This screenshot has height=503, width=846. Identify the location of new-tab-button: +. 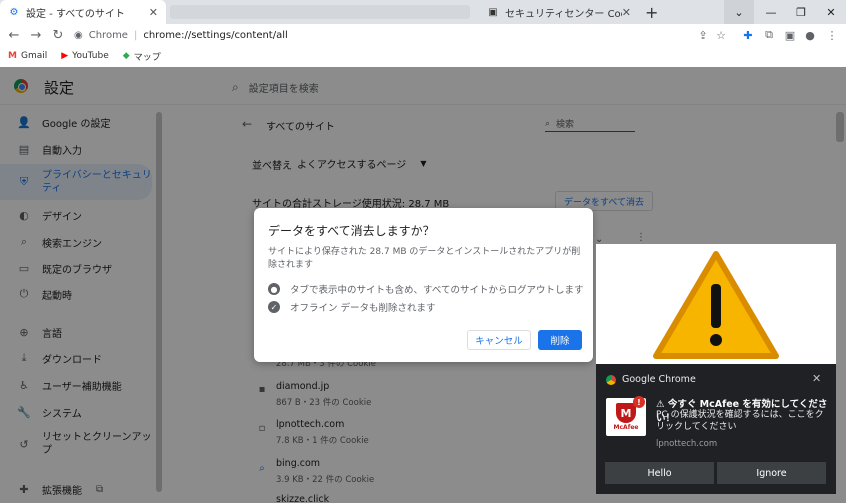
(651, 12).